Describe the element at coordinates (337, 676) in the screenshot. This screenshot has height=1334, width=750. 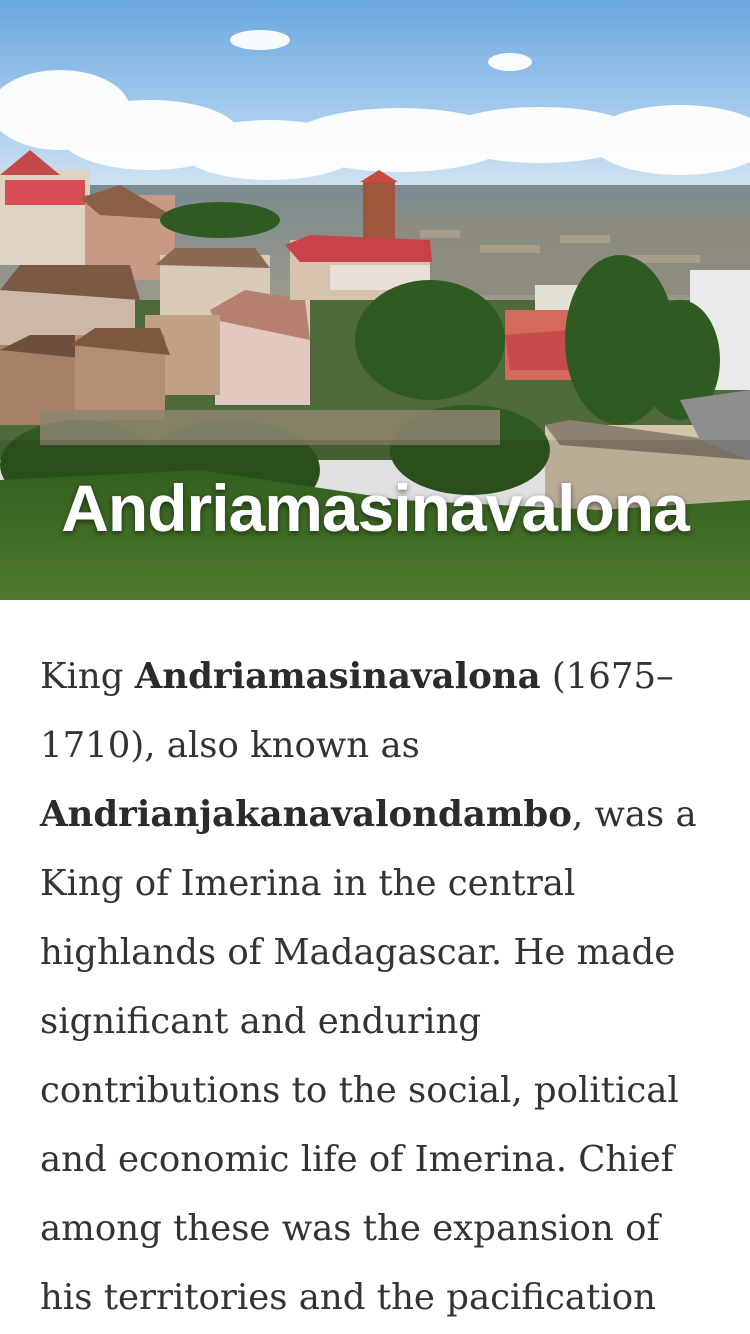
I see `subject-name: Andriamasinavalona` at that location.